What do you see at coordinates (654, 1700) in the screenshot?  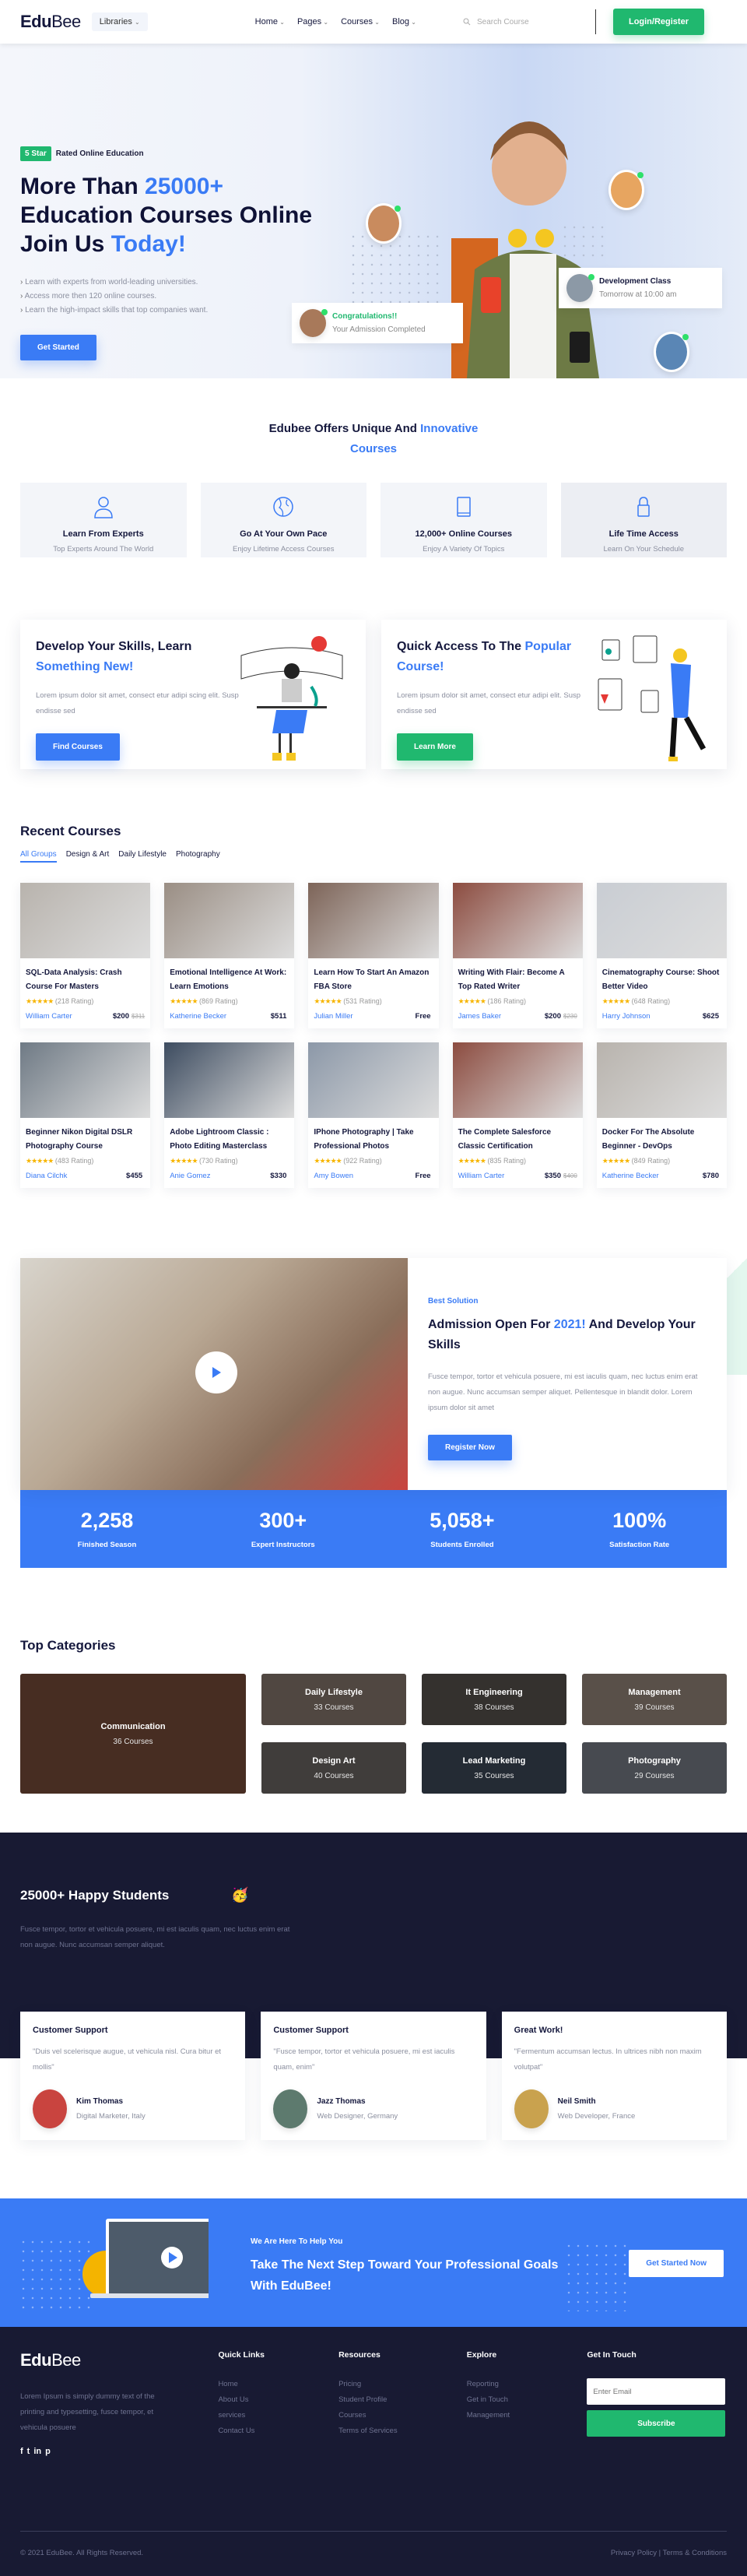 I see `category-card: Management 39 Courses` at bounding box center [654, 1700].